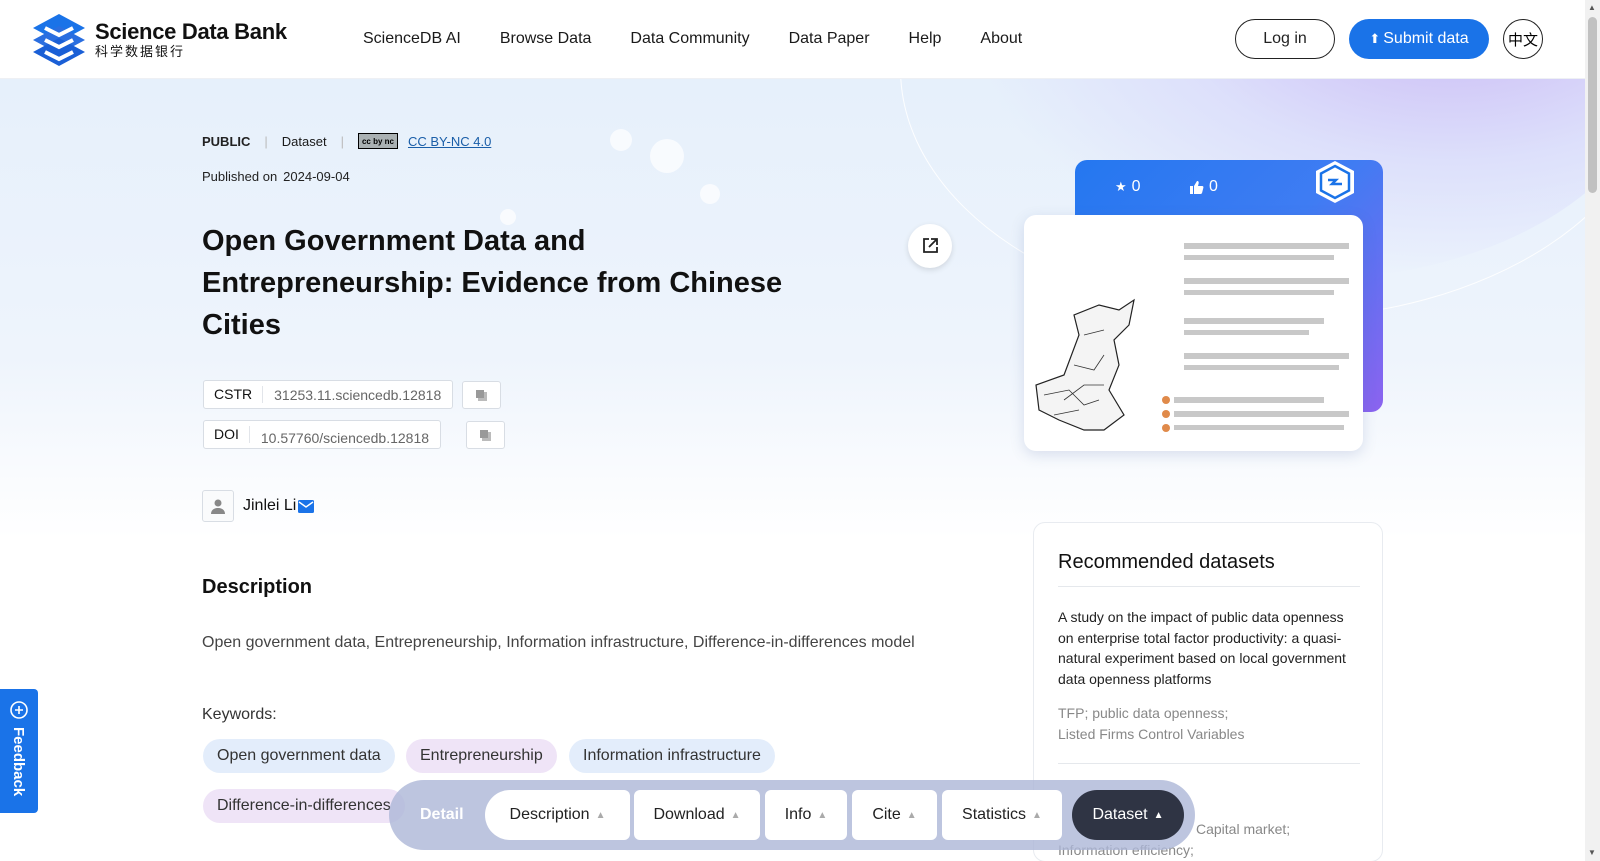 This screenshot has height=861, width=1600. I want to click on dataset-preview-image, so click(1193, 333).